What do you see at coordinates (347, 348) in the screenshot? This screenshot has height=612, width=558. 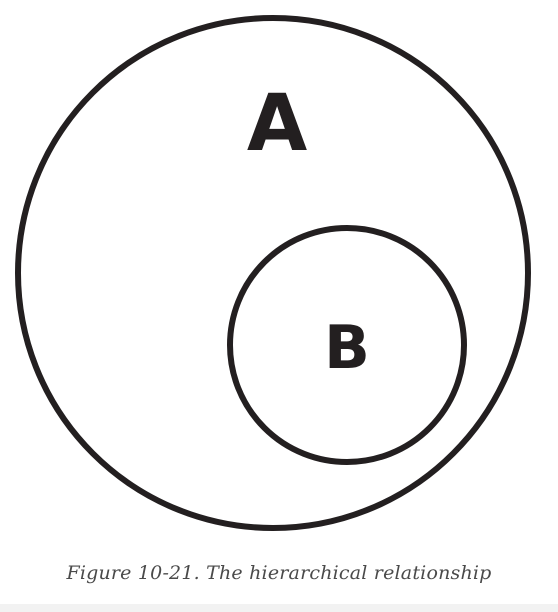 I see `inner-set-label: B` at bounding box center [347, 348].